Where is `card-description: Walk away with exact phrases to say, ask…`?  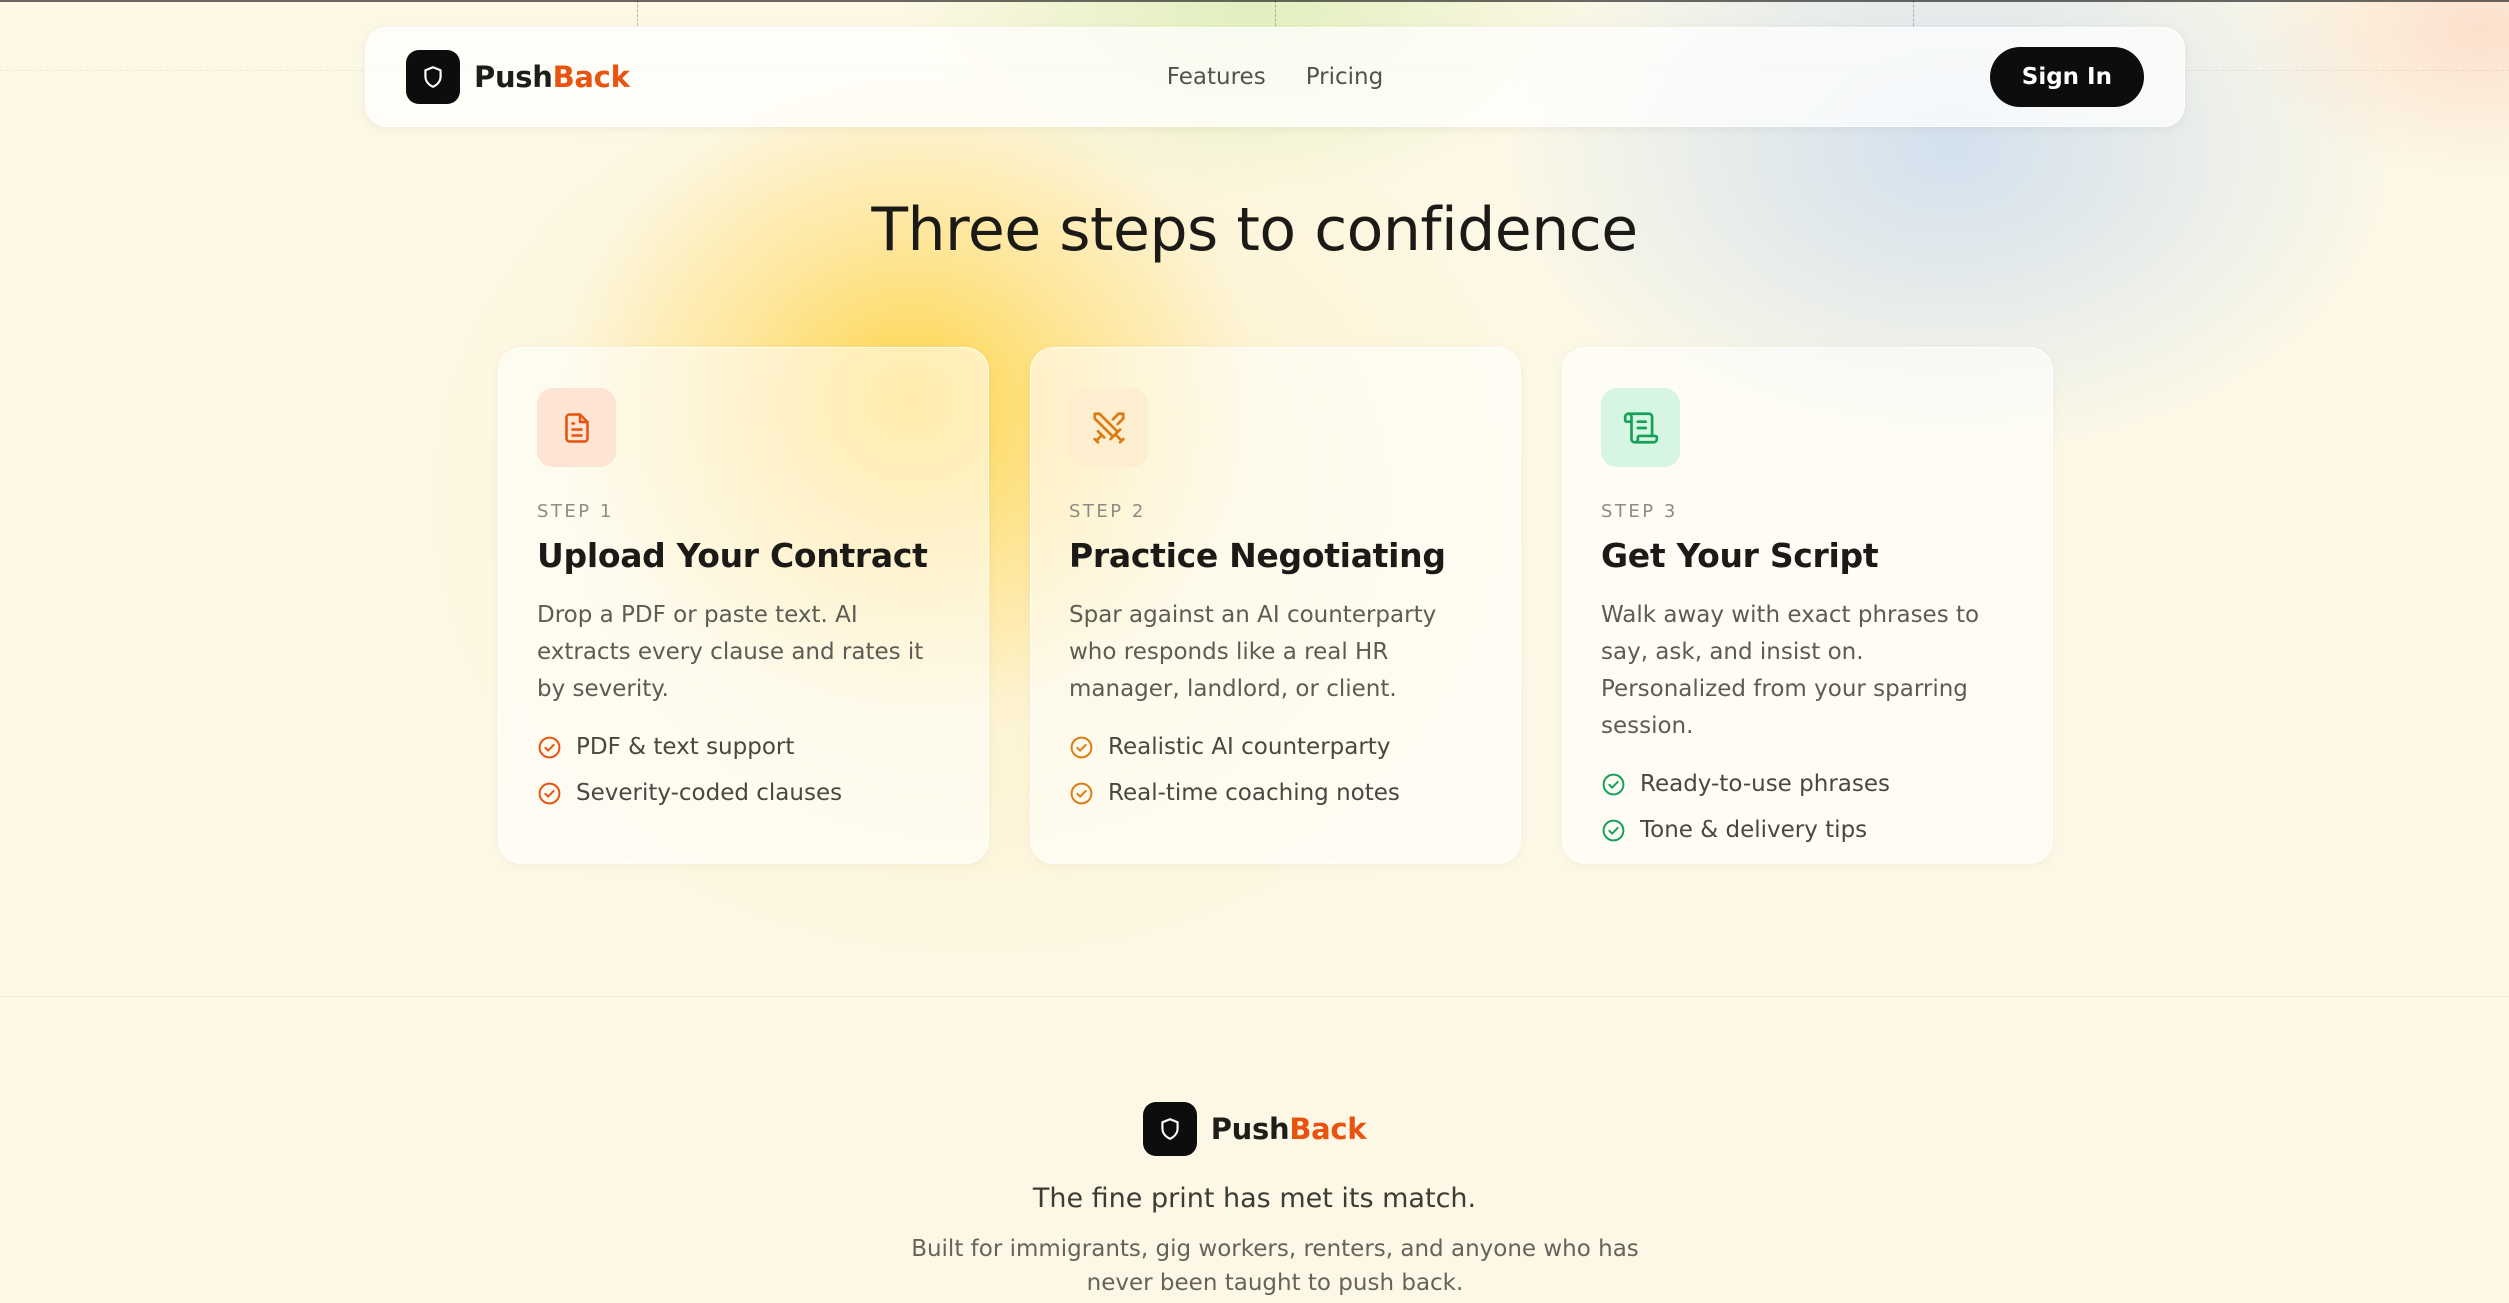 card-description: Walk away with exact phrases to say, ask… is located at coordinates (1790, 670).